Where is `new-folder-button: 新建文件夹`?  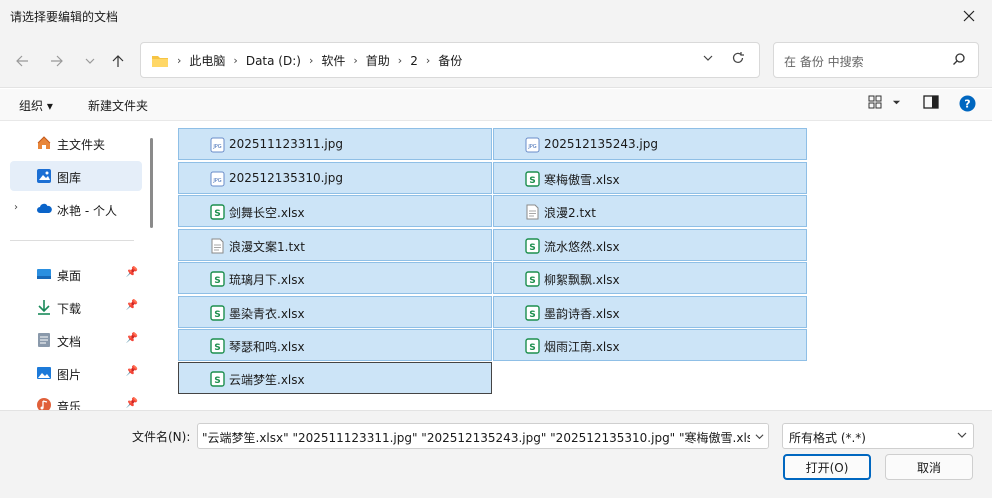 new-folder-button: 新建文件夹 is located at coordinates (118, 105).